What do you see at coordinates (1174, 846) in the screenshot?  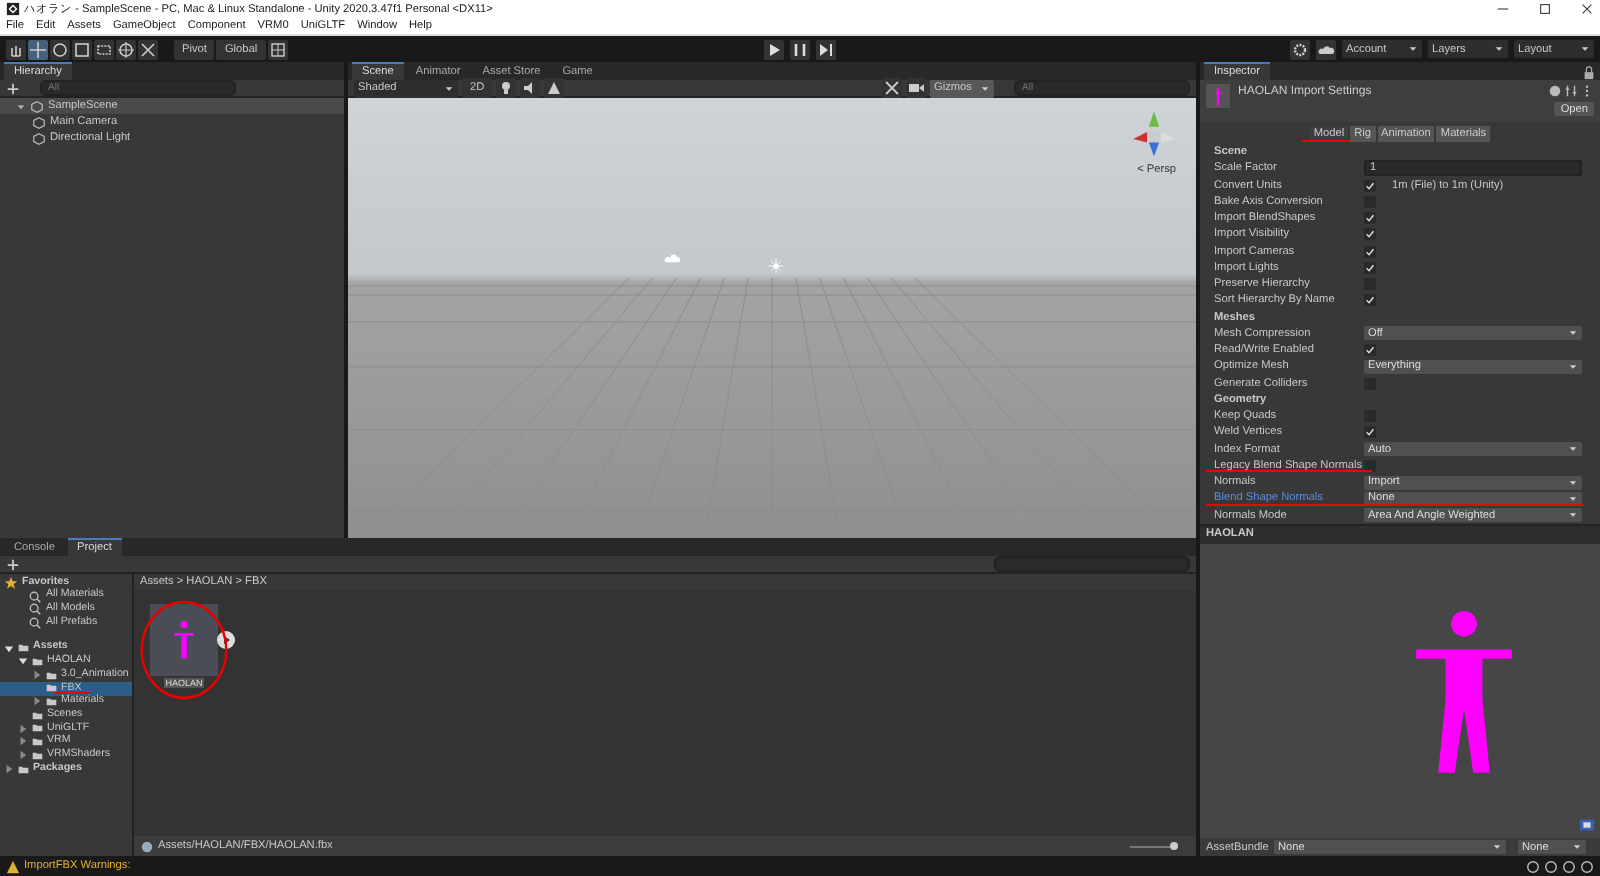 I see `slider-thumb` at bounding box center [1174, 846].